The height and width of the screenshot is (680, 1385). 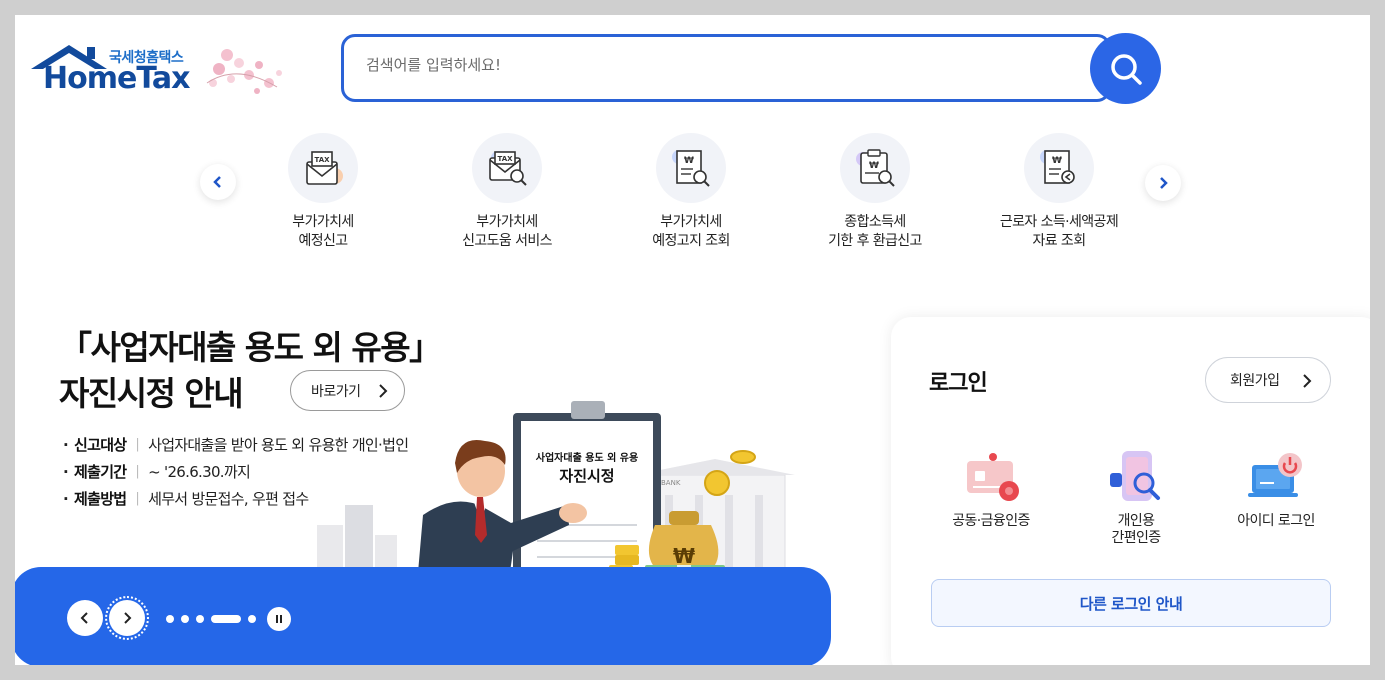 What do you see at coordinates (100, 445) in the screenshot?
I see `info-key: 신고대상` at bounding box center [100, 445].